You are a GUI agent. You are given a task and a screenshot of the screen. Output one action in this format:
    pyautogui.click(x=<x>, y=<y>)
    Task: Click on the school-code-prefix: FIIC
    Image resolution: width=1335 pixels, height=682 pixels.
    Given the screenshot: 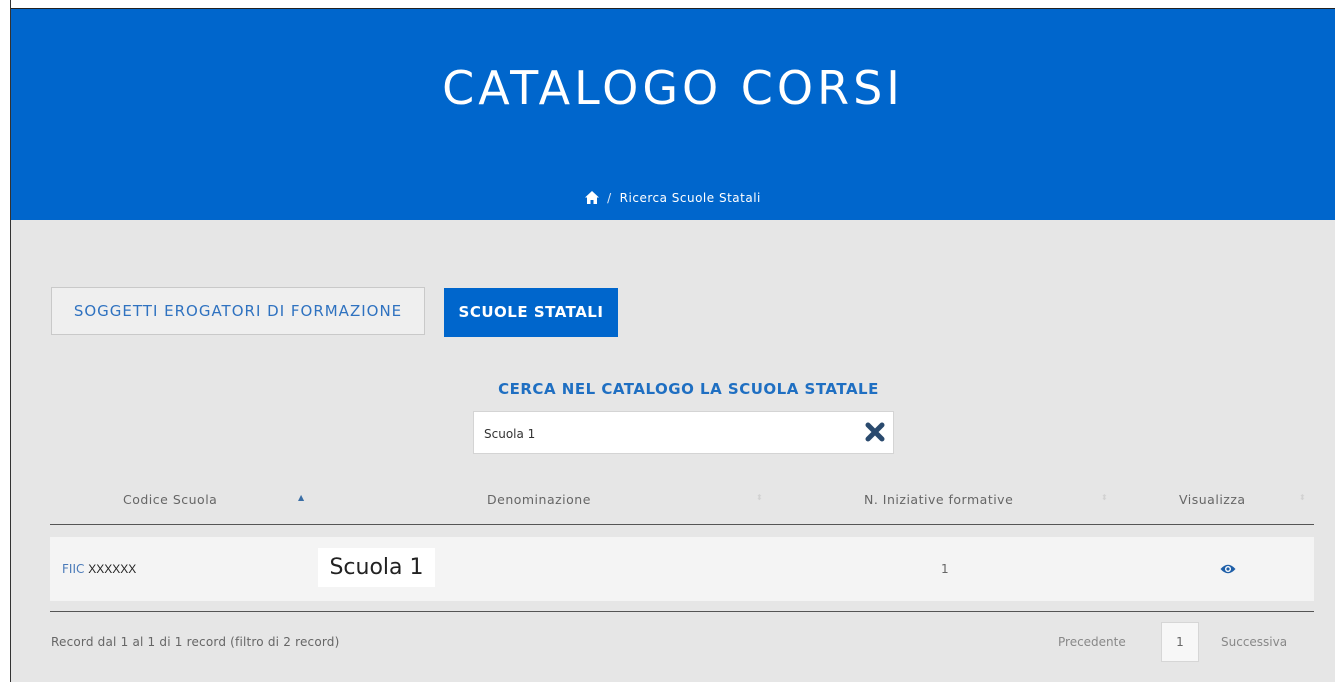 What is the action you would take?
    pyautogui.click(x=73, y=569)
    